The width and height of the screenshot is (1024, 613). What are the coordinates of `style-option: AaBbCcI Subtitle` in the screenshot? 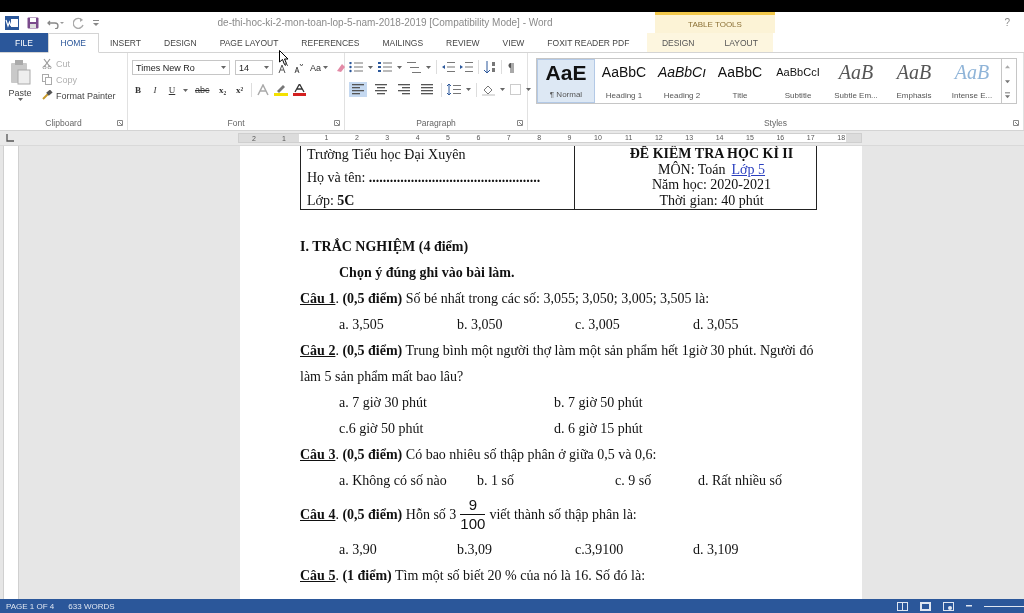 It's located at (798, 81).